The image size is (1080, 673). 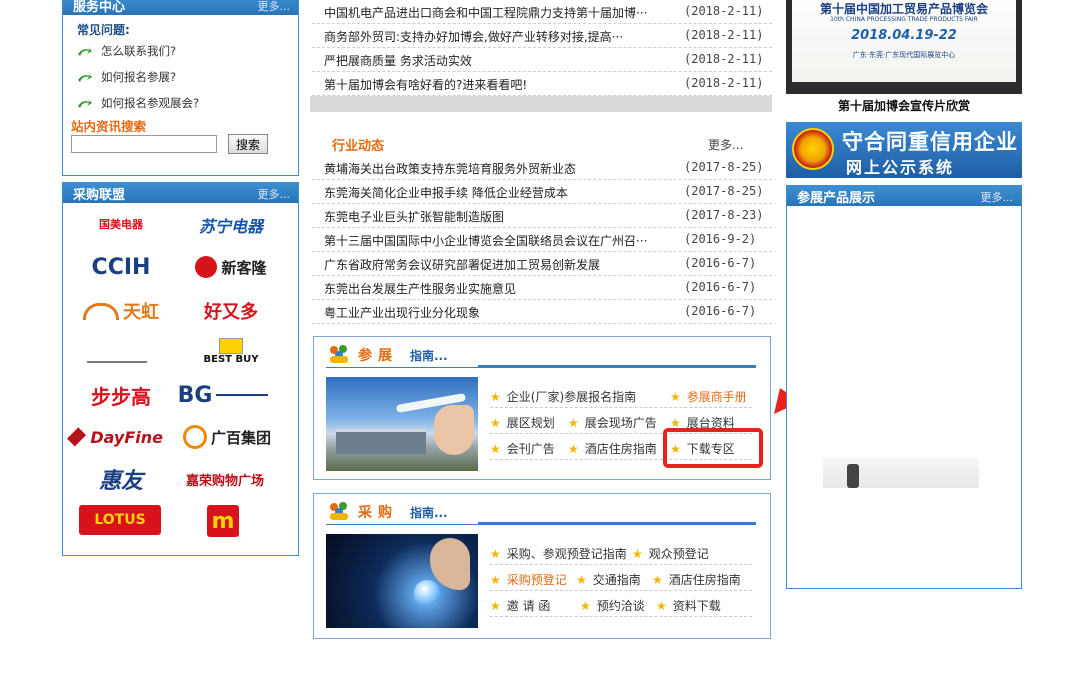 I want to click on faq-item-label: 如何报名参观展会?, so click(x=150, y=103).